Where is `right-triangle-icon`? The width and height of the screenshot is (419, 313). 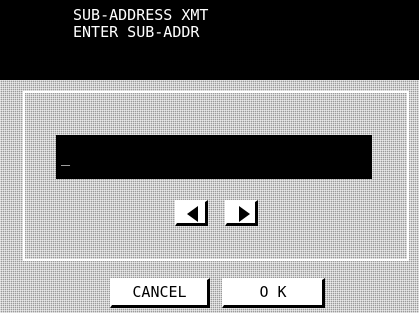
right-triangle-icon is located at coordinates (244, 214).